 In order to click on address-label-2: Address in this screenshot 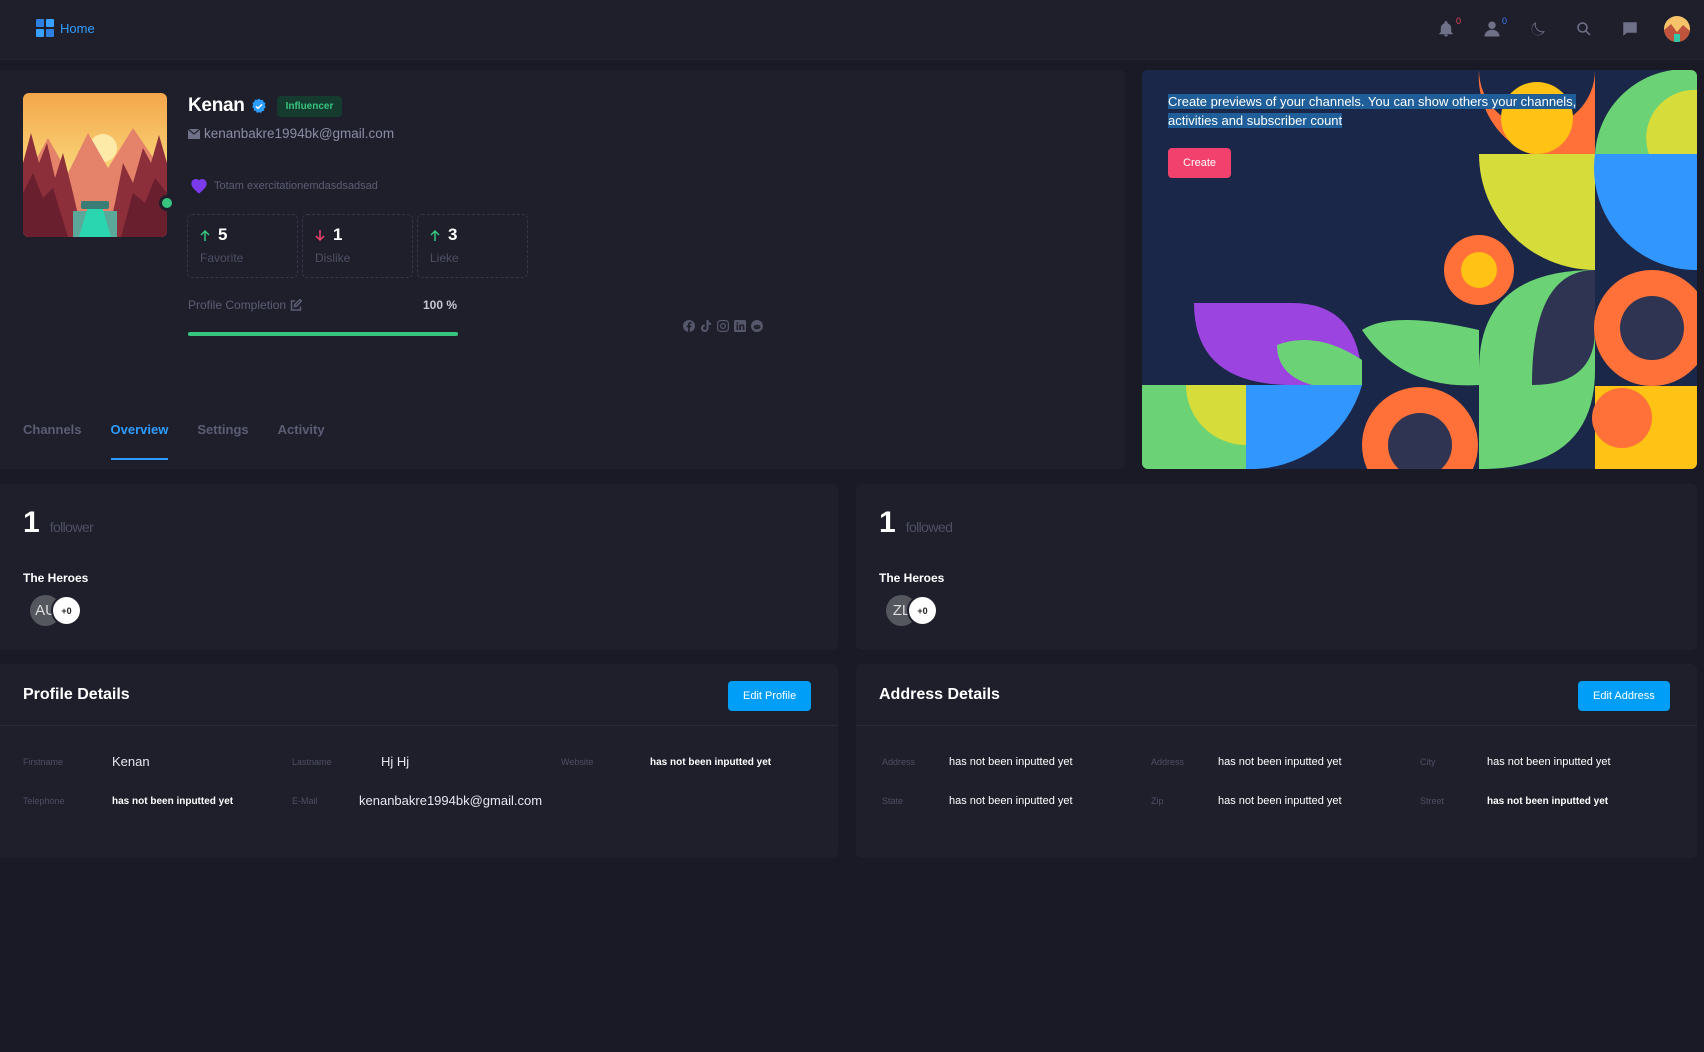, I will do `click(1168, 762)`.